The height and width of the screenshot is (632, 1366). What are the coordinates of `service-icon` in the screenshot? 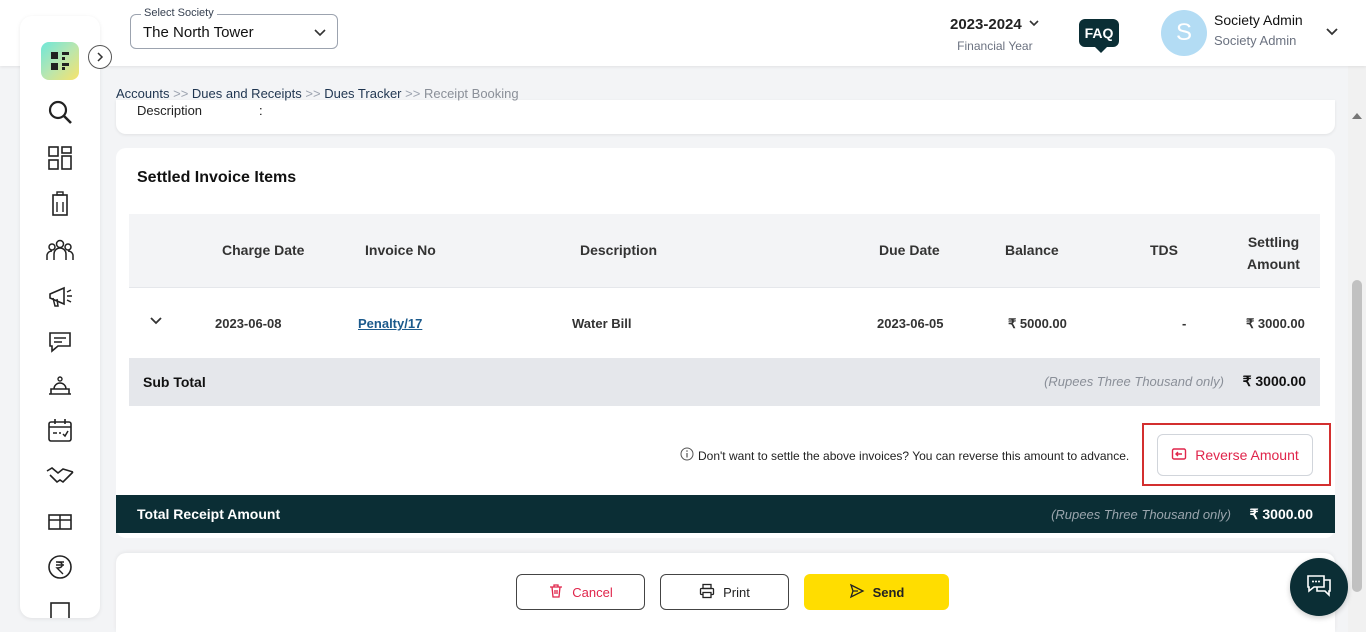 It's located at (60, 386).